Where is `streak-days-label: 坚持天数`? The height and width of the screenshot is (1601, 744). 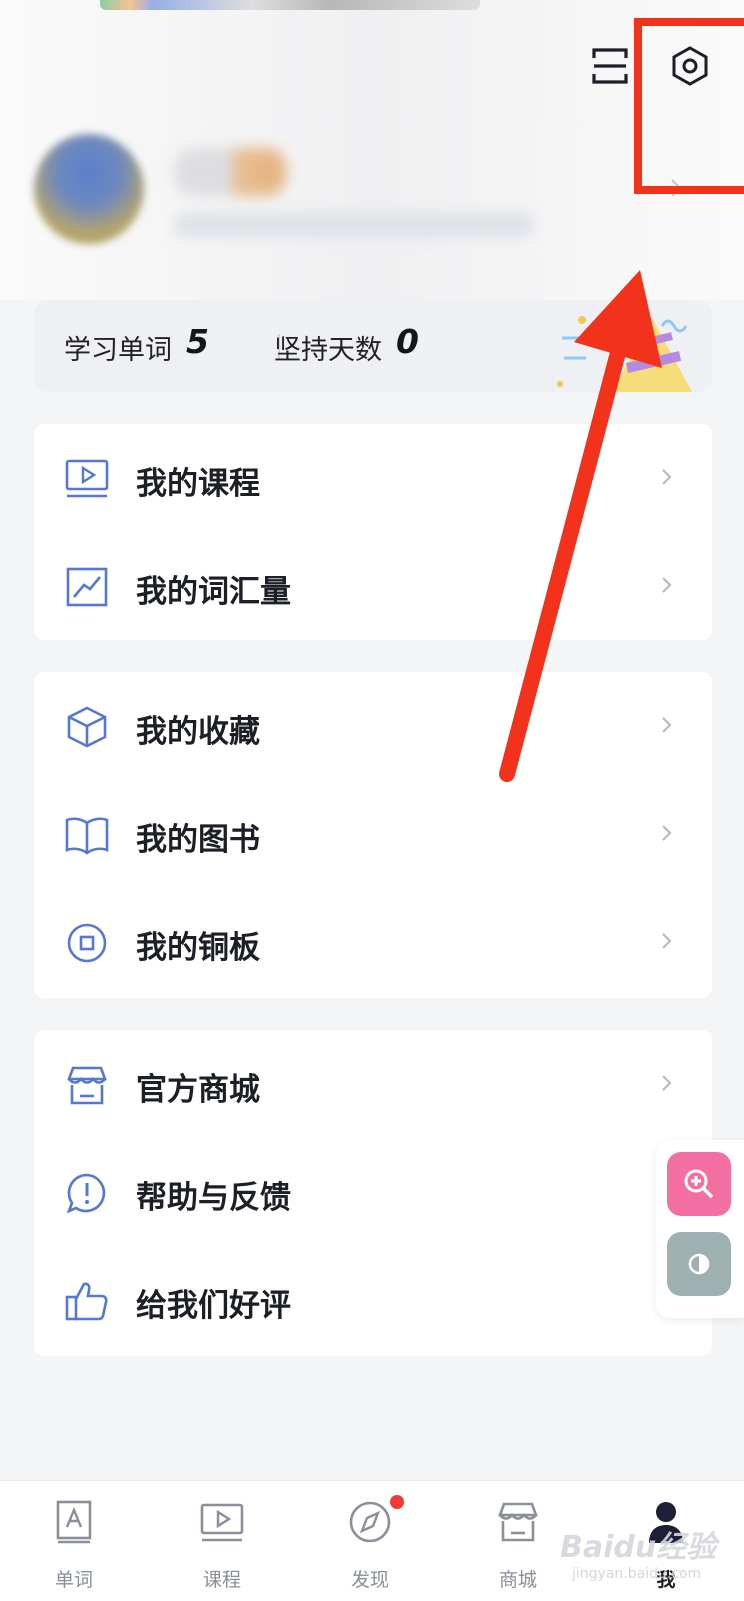
streak-days-label: 坚持天数 is located at coordinates (328, 350).